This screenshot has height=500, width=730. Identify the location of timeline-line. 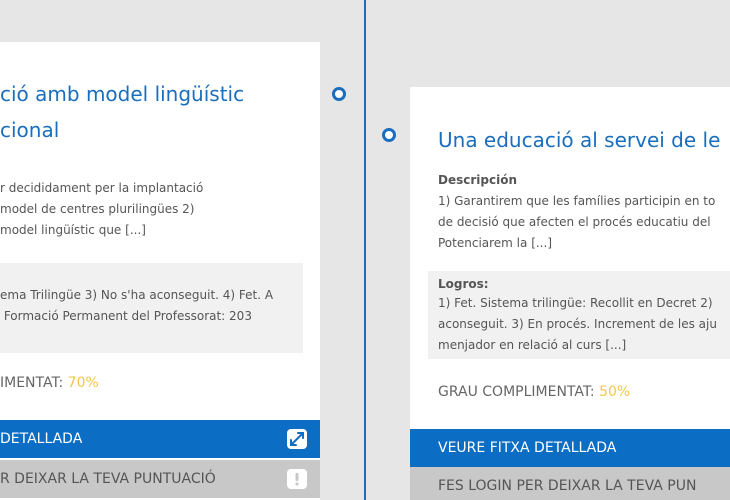
(365, 250).